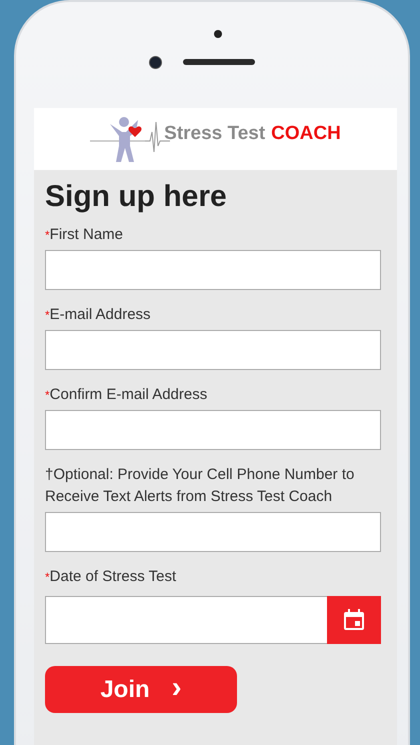  Describe the element at coordinates (126, 395) in the screenshot. I see `field-label: *Confirm E-mail Address` at that location.